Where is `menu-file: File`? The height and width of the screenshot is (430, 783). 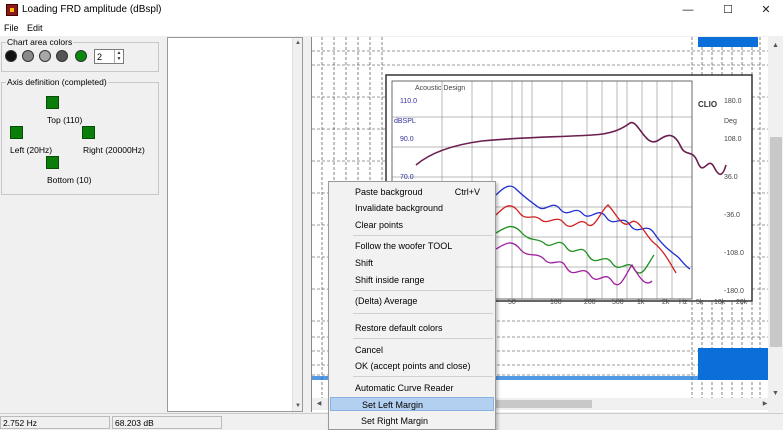
menu-file: File is located at coordinates (11, 28).